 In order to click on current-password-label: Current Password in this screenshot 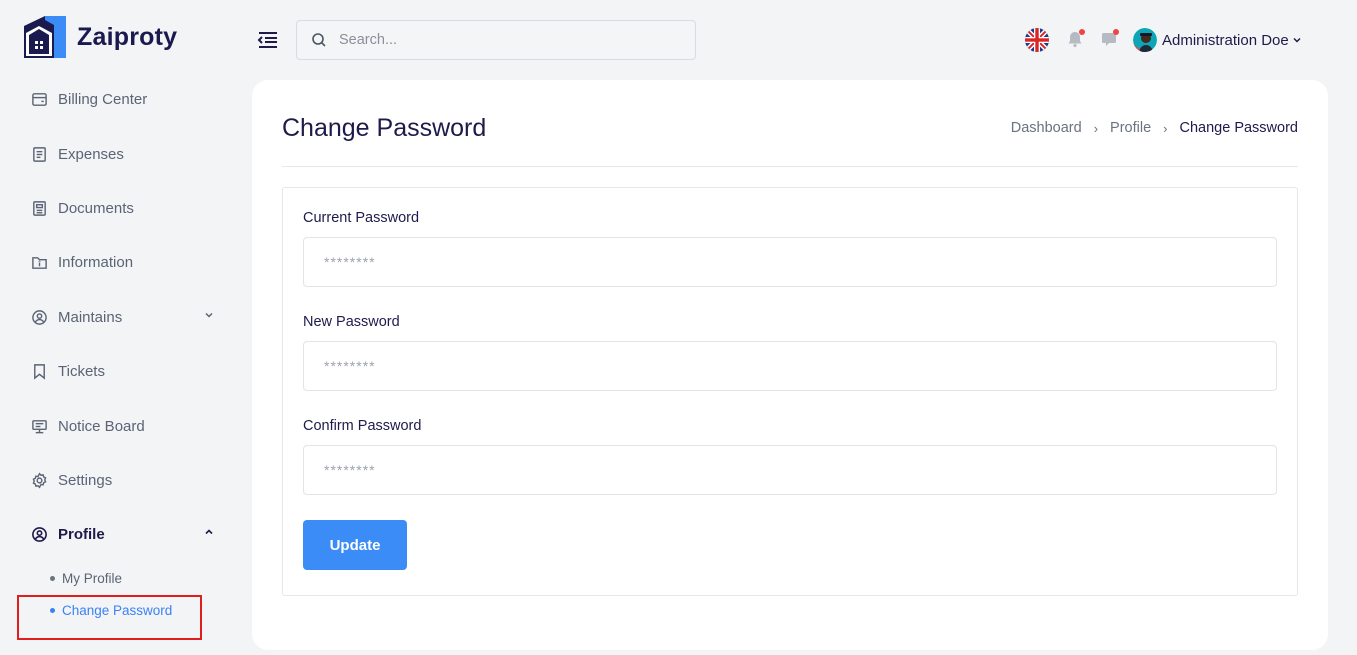, I will do `click(361, 218)`.